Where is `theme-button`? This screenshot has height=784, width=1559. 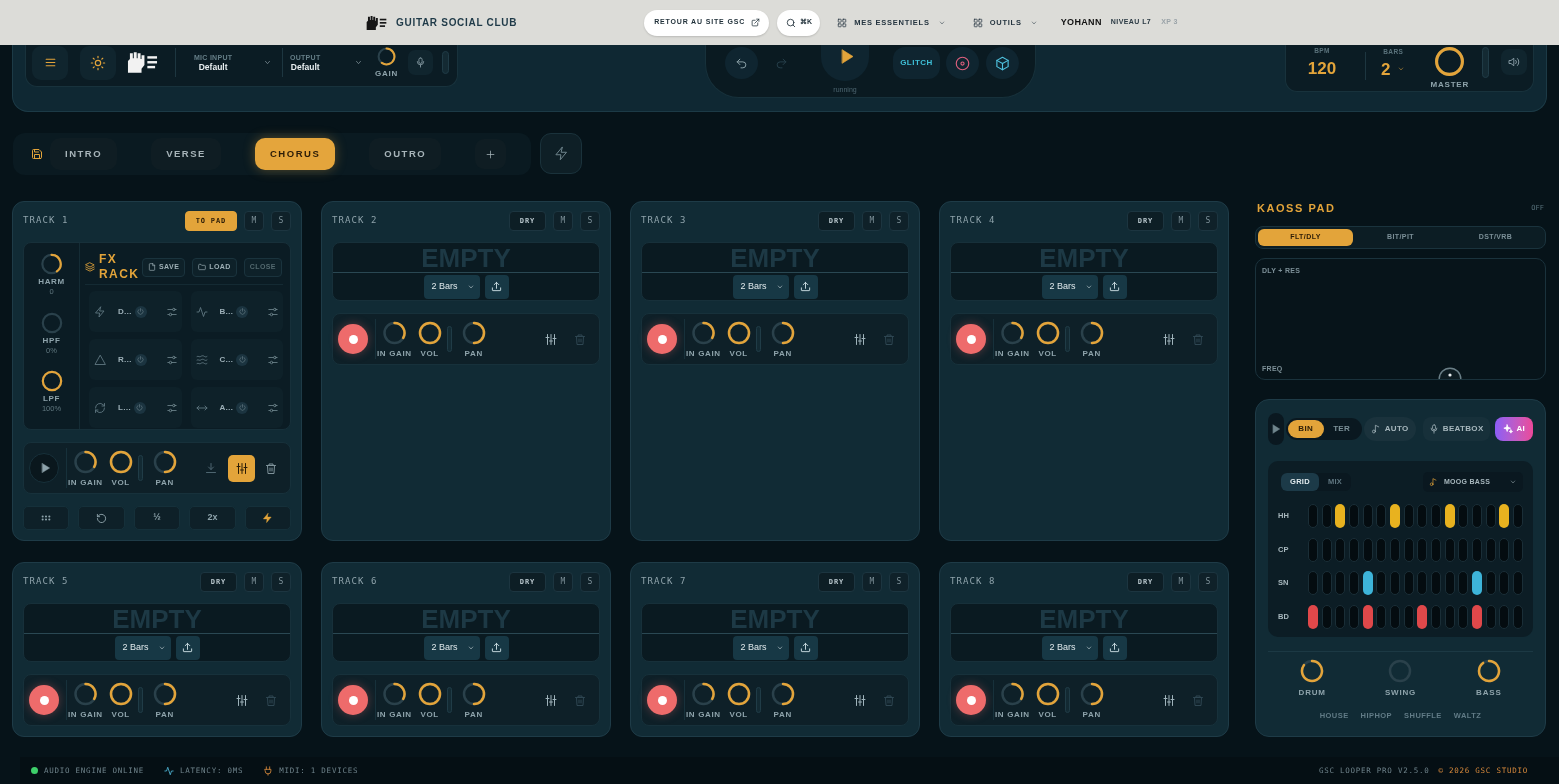
theme-button is located at coordinates (98, 62).